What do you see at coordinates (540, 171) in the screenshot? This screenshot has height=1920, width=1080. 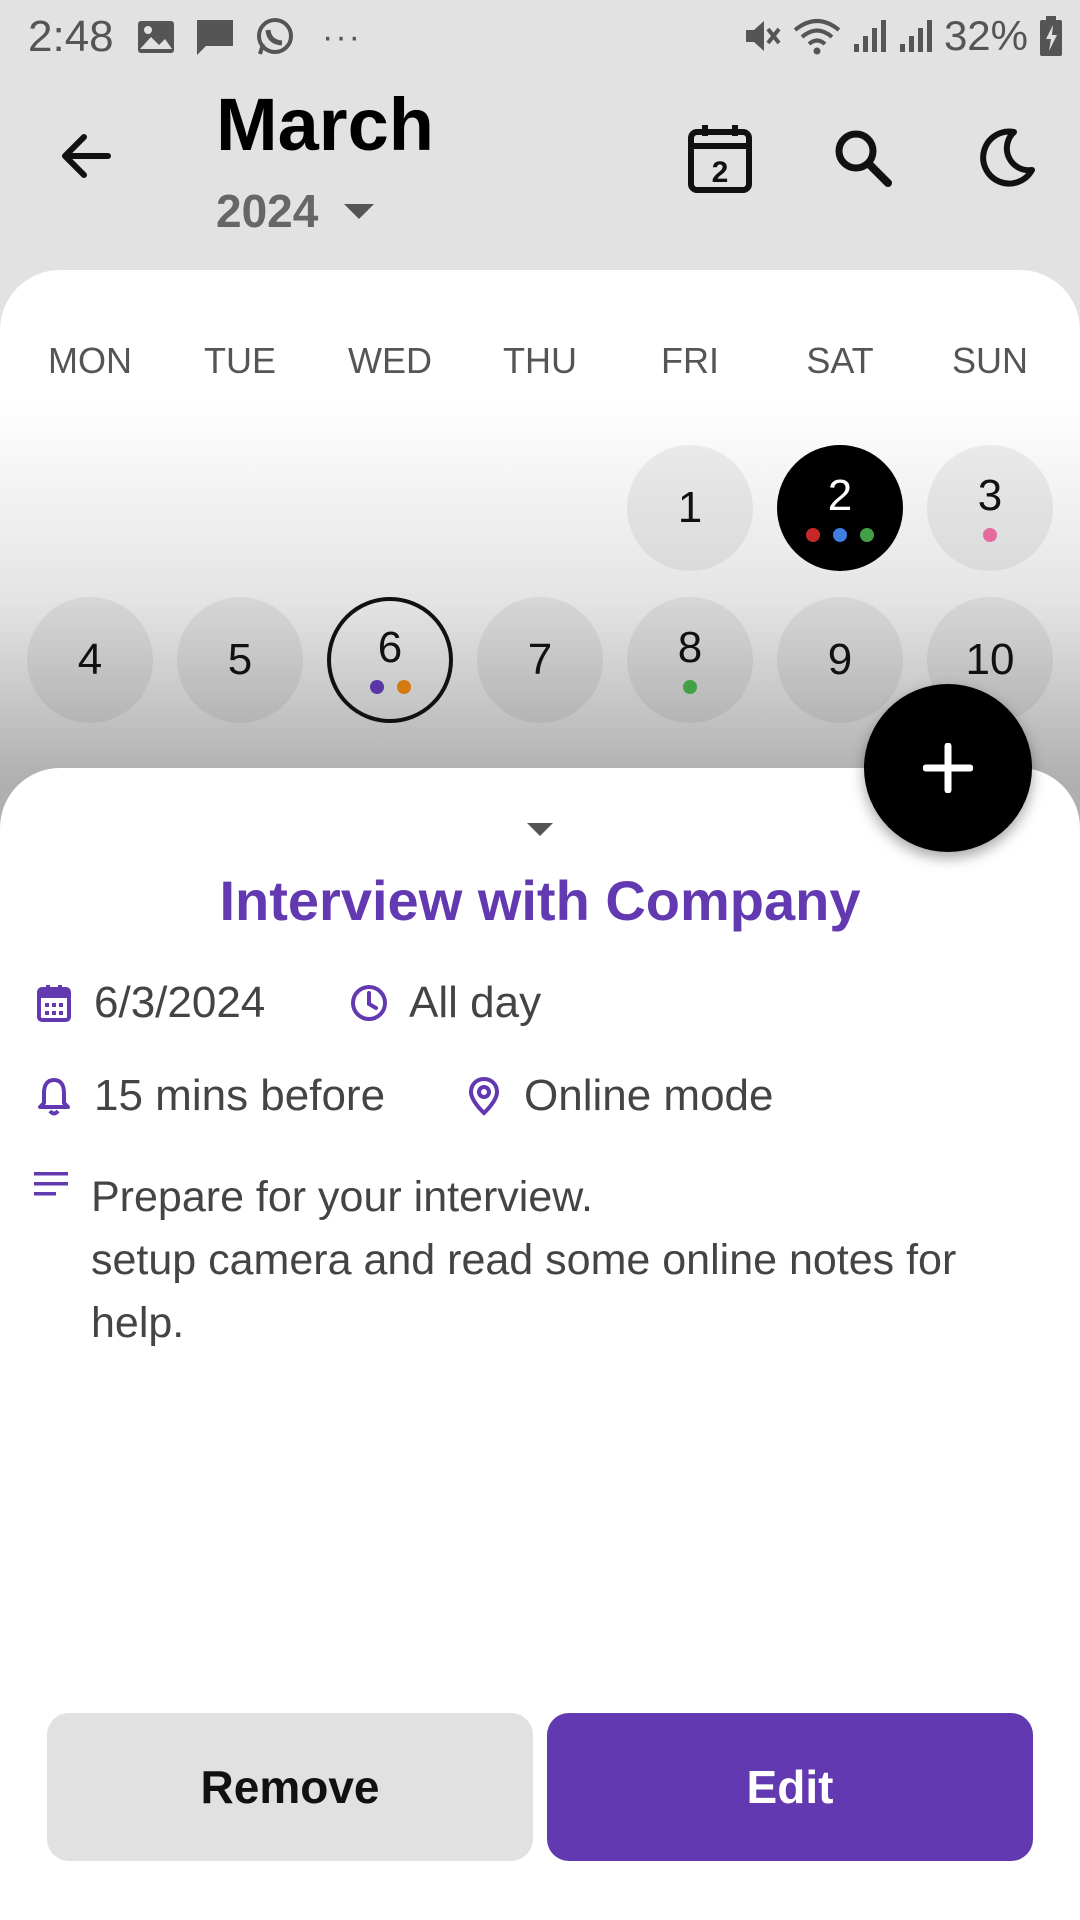 I see `app-header: March 2024 2` at bounding box center [540, 171].